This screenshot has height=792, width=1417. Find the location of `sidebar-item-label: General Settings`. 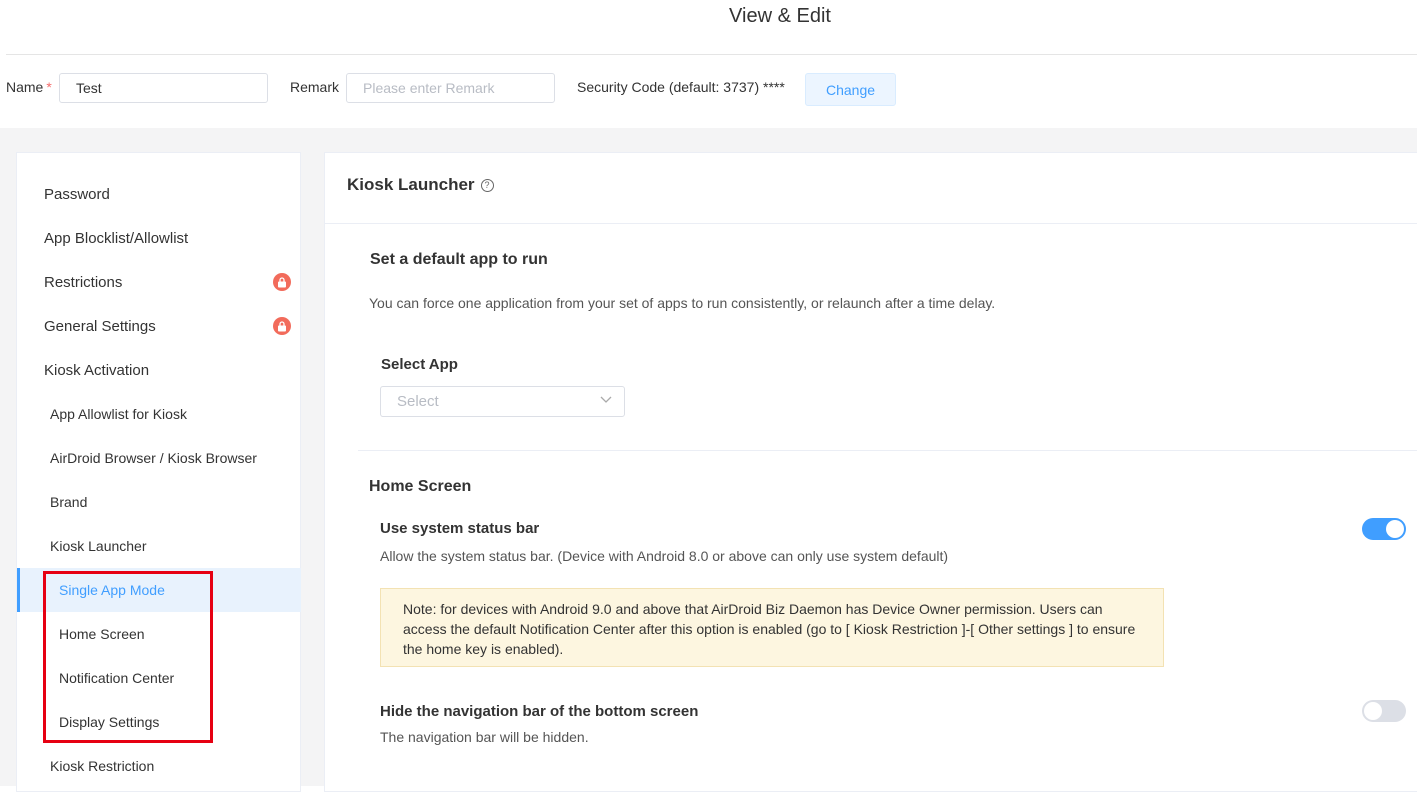

sidebar-item-label: General Settings is located at coordinates (100, 326).